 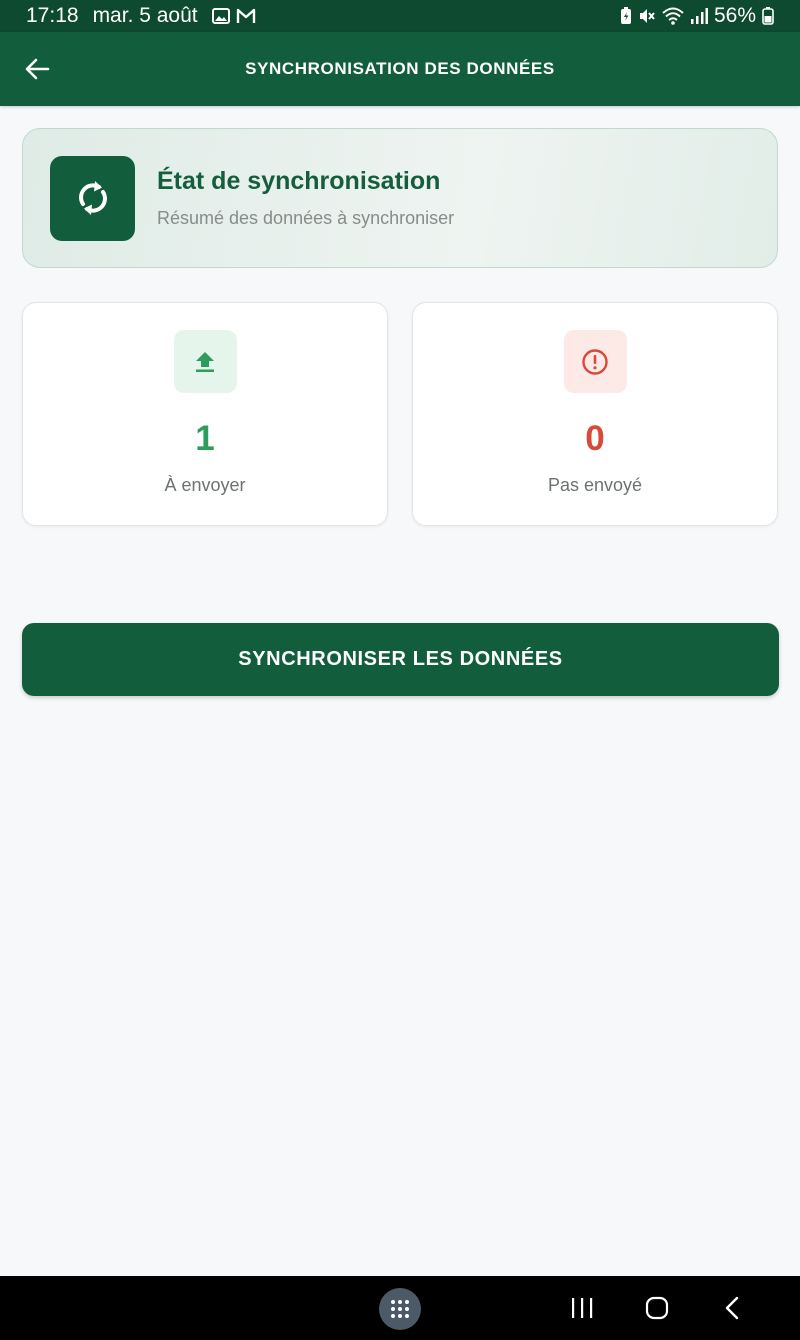 I want to click on to-send-count: 1, so click(x=205, y=438).